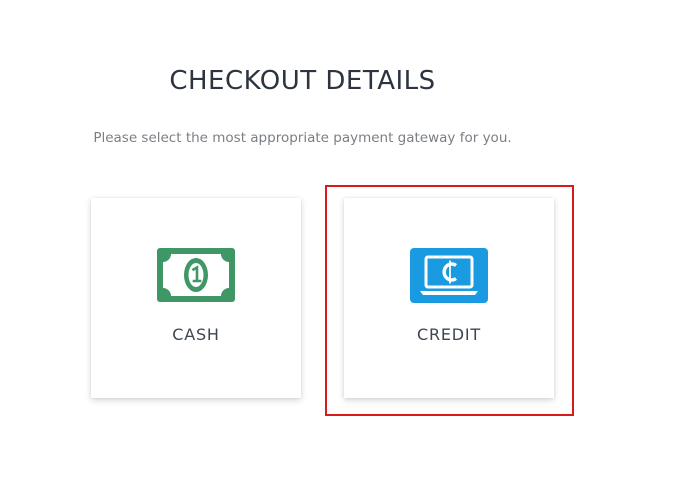  I want to click on payment-option-cash: CASH, so click(196, 298).